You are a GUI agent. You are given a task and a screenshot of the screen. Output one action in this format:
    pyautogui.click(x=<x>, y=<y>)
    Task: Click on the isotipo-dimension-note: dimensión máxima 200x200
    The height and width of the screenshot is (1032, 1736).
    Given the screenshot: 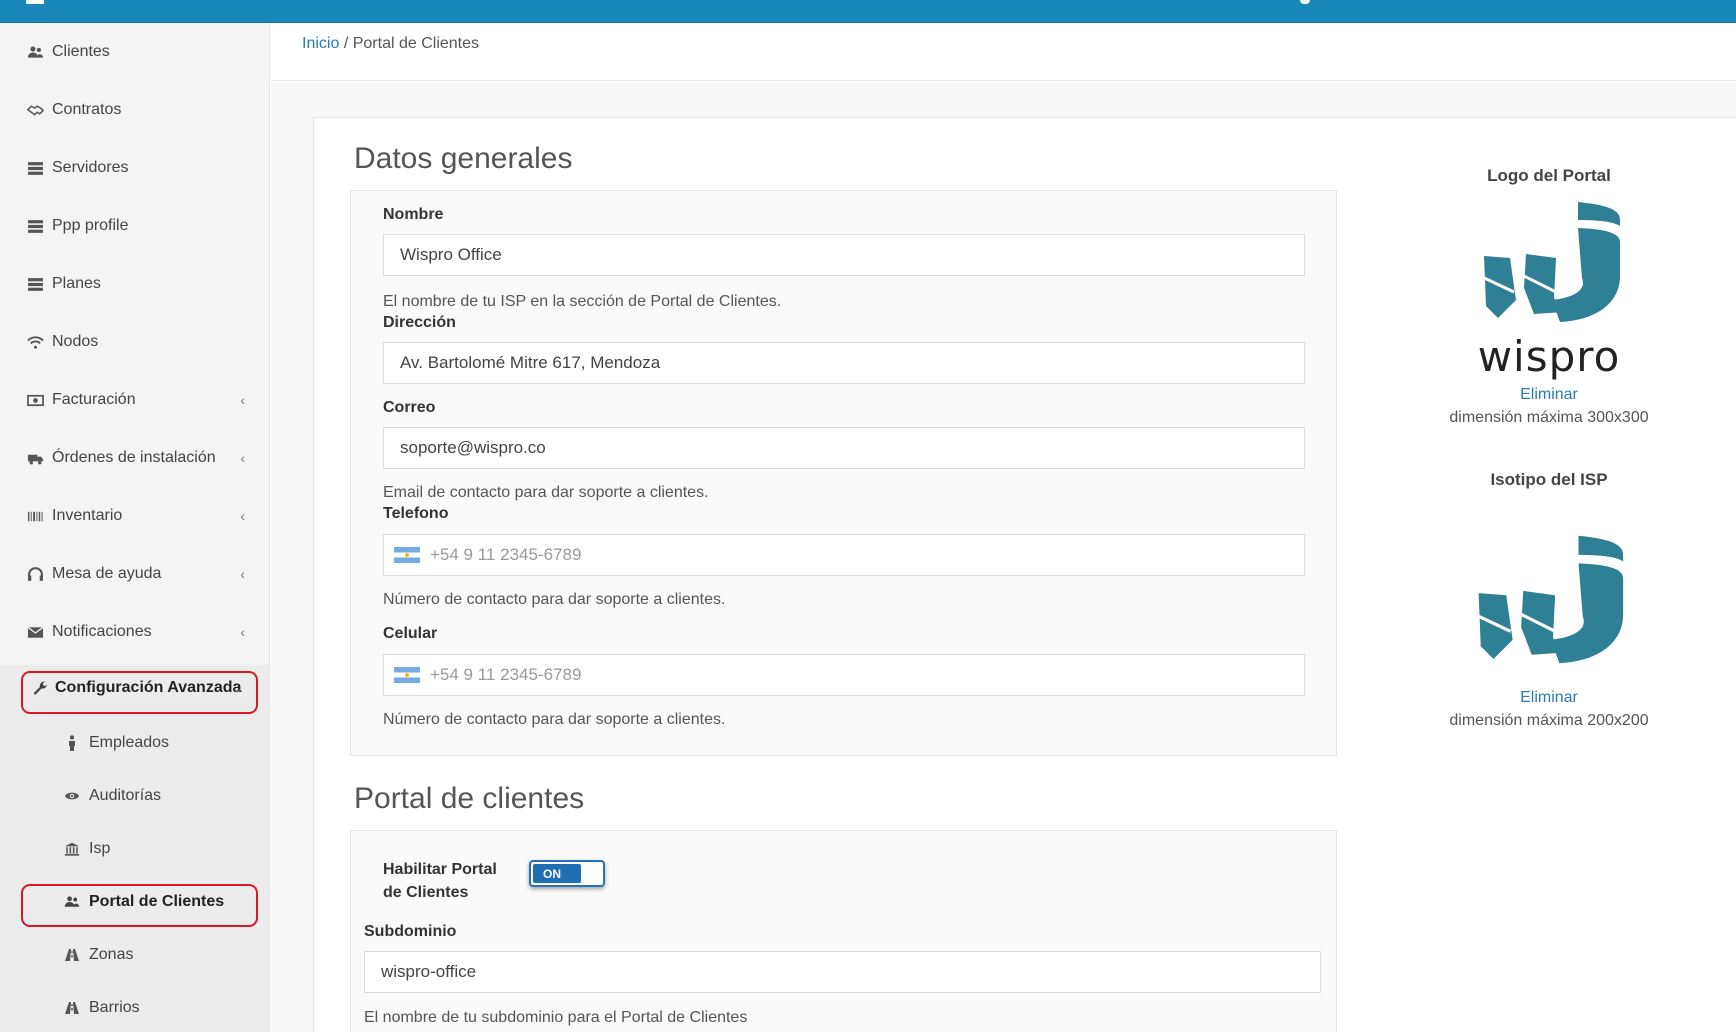 What is the action you would take?
    pyautogui.click(x=1549, y=720)
    